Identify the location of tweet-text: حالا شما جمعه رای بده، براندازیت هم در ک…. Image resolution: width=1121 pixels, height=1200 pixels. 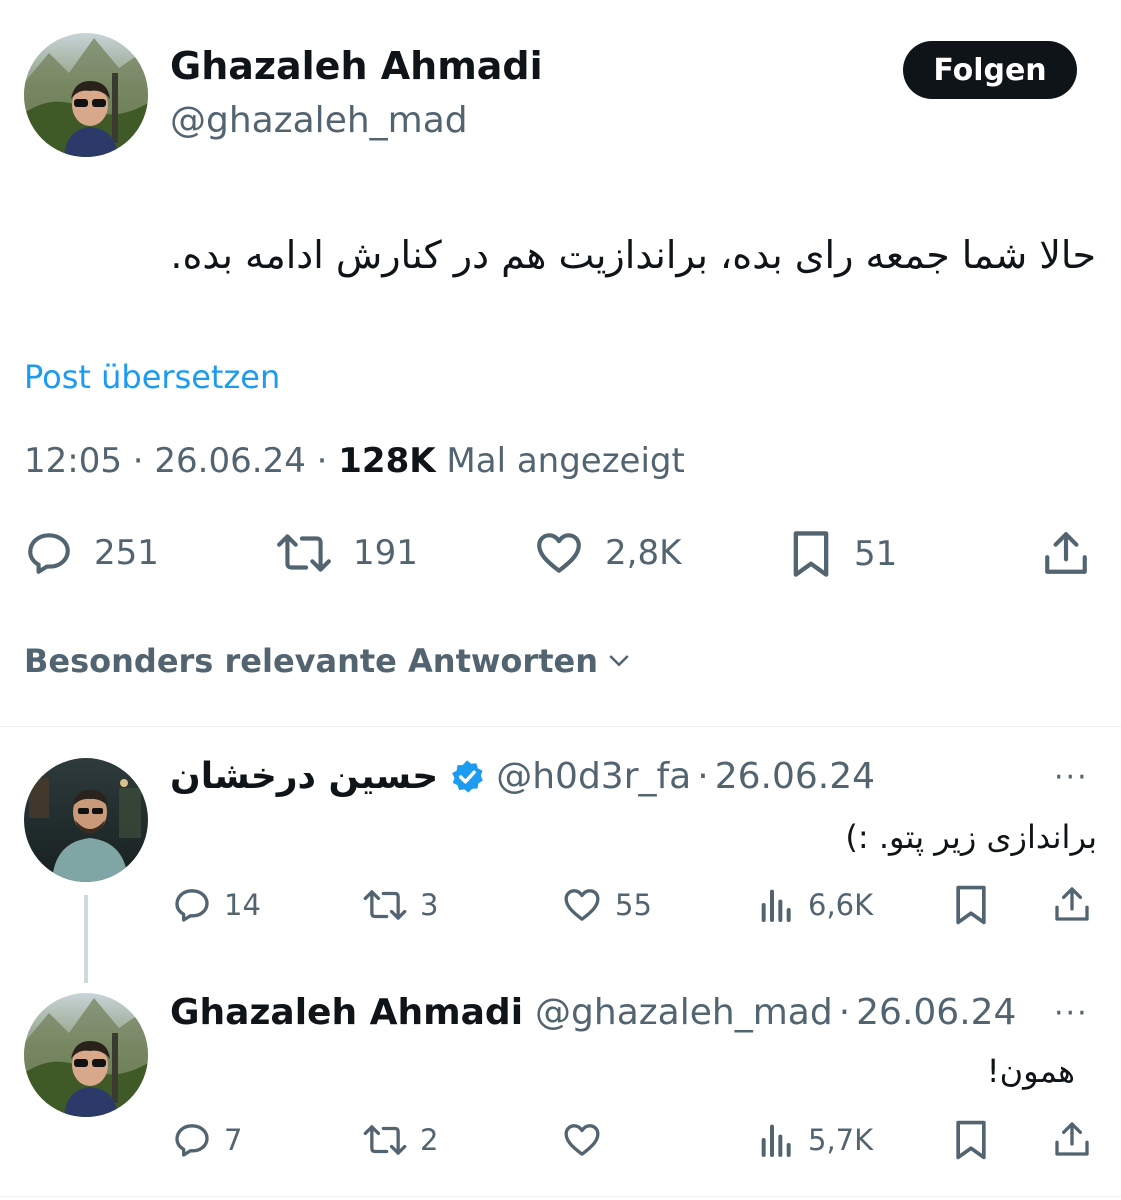
(633, 255).